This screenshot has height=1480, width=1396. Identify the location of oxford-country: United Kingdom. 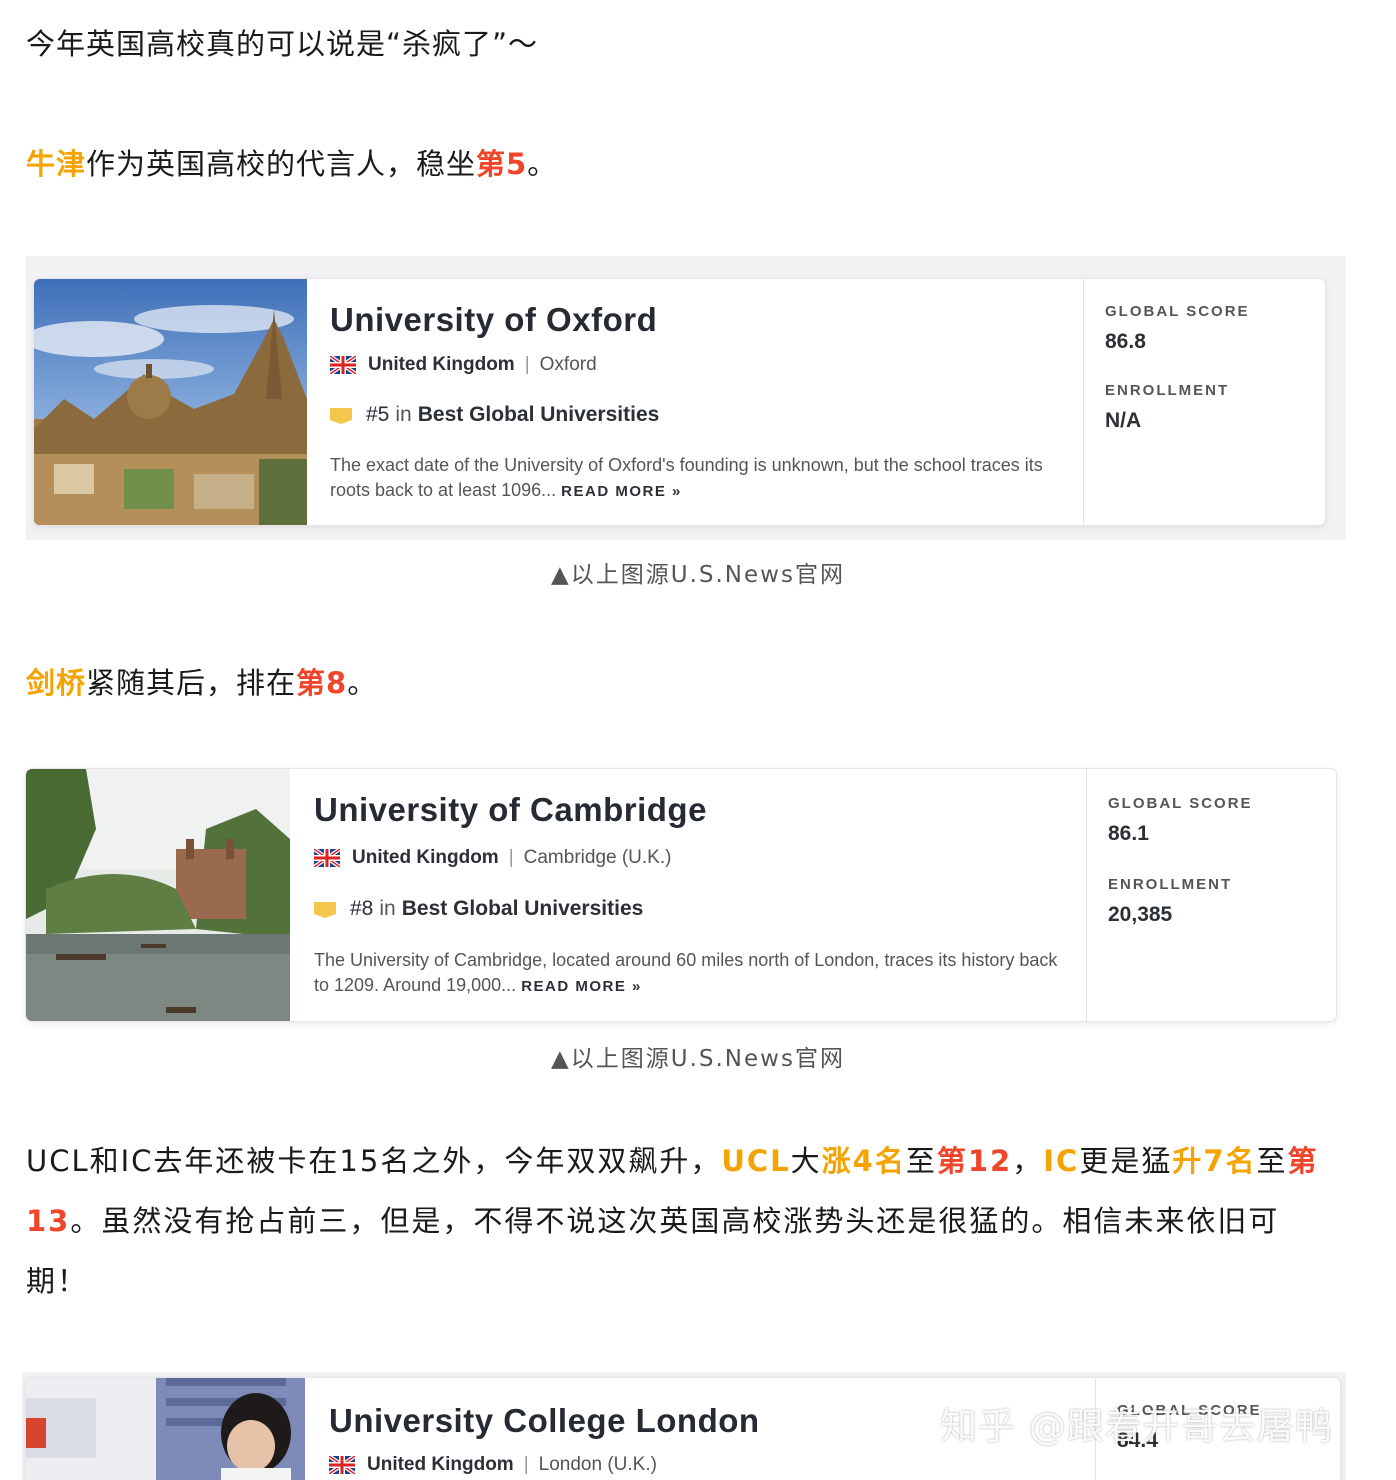
(441, 364).